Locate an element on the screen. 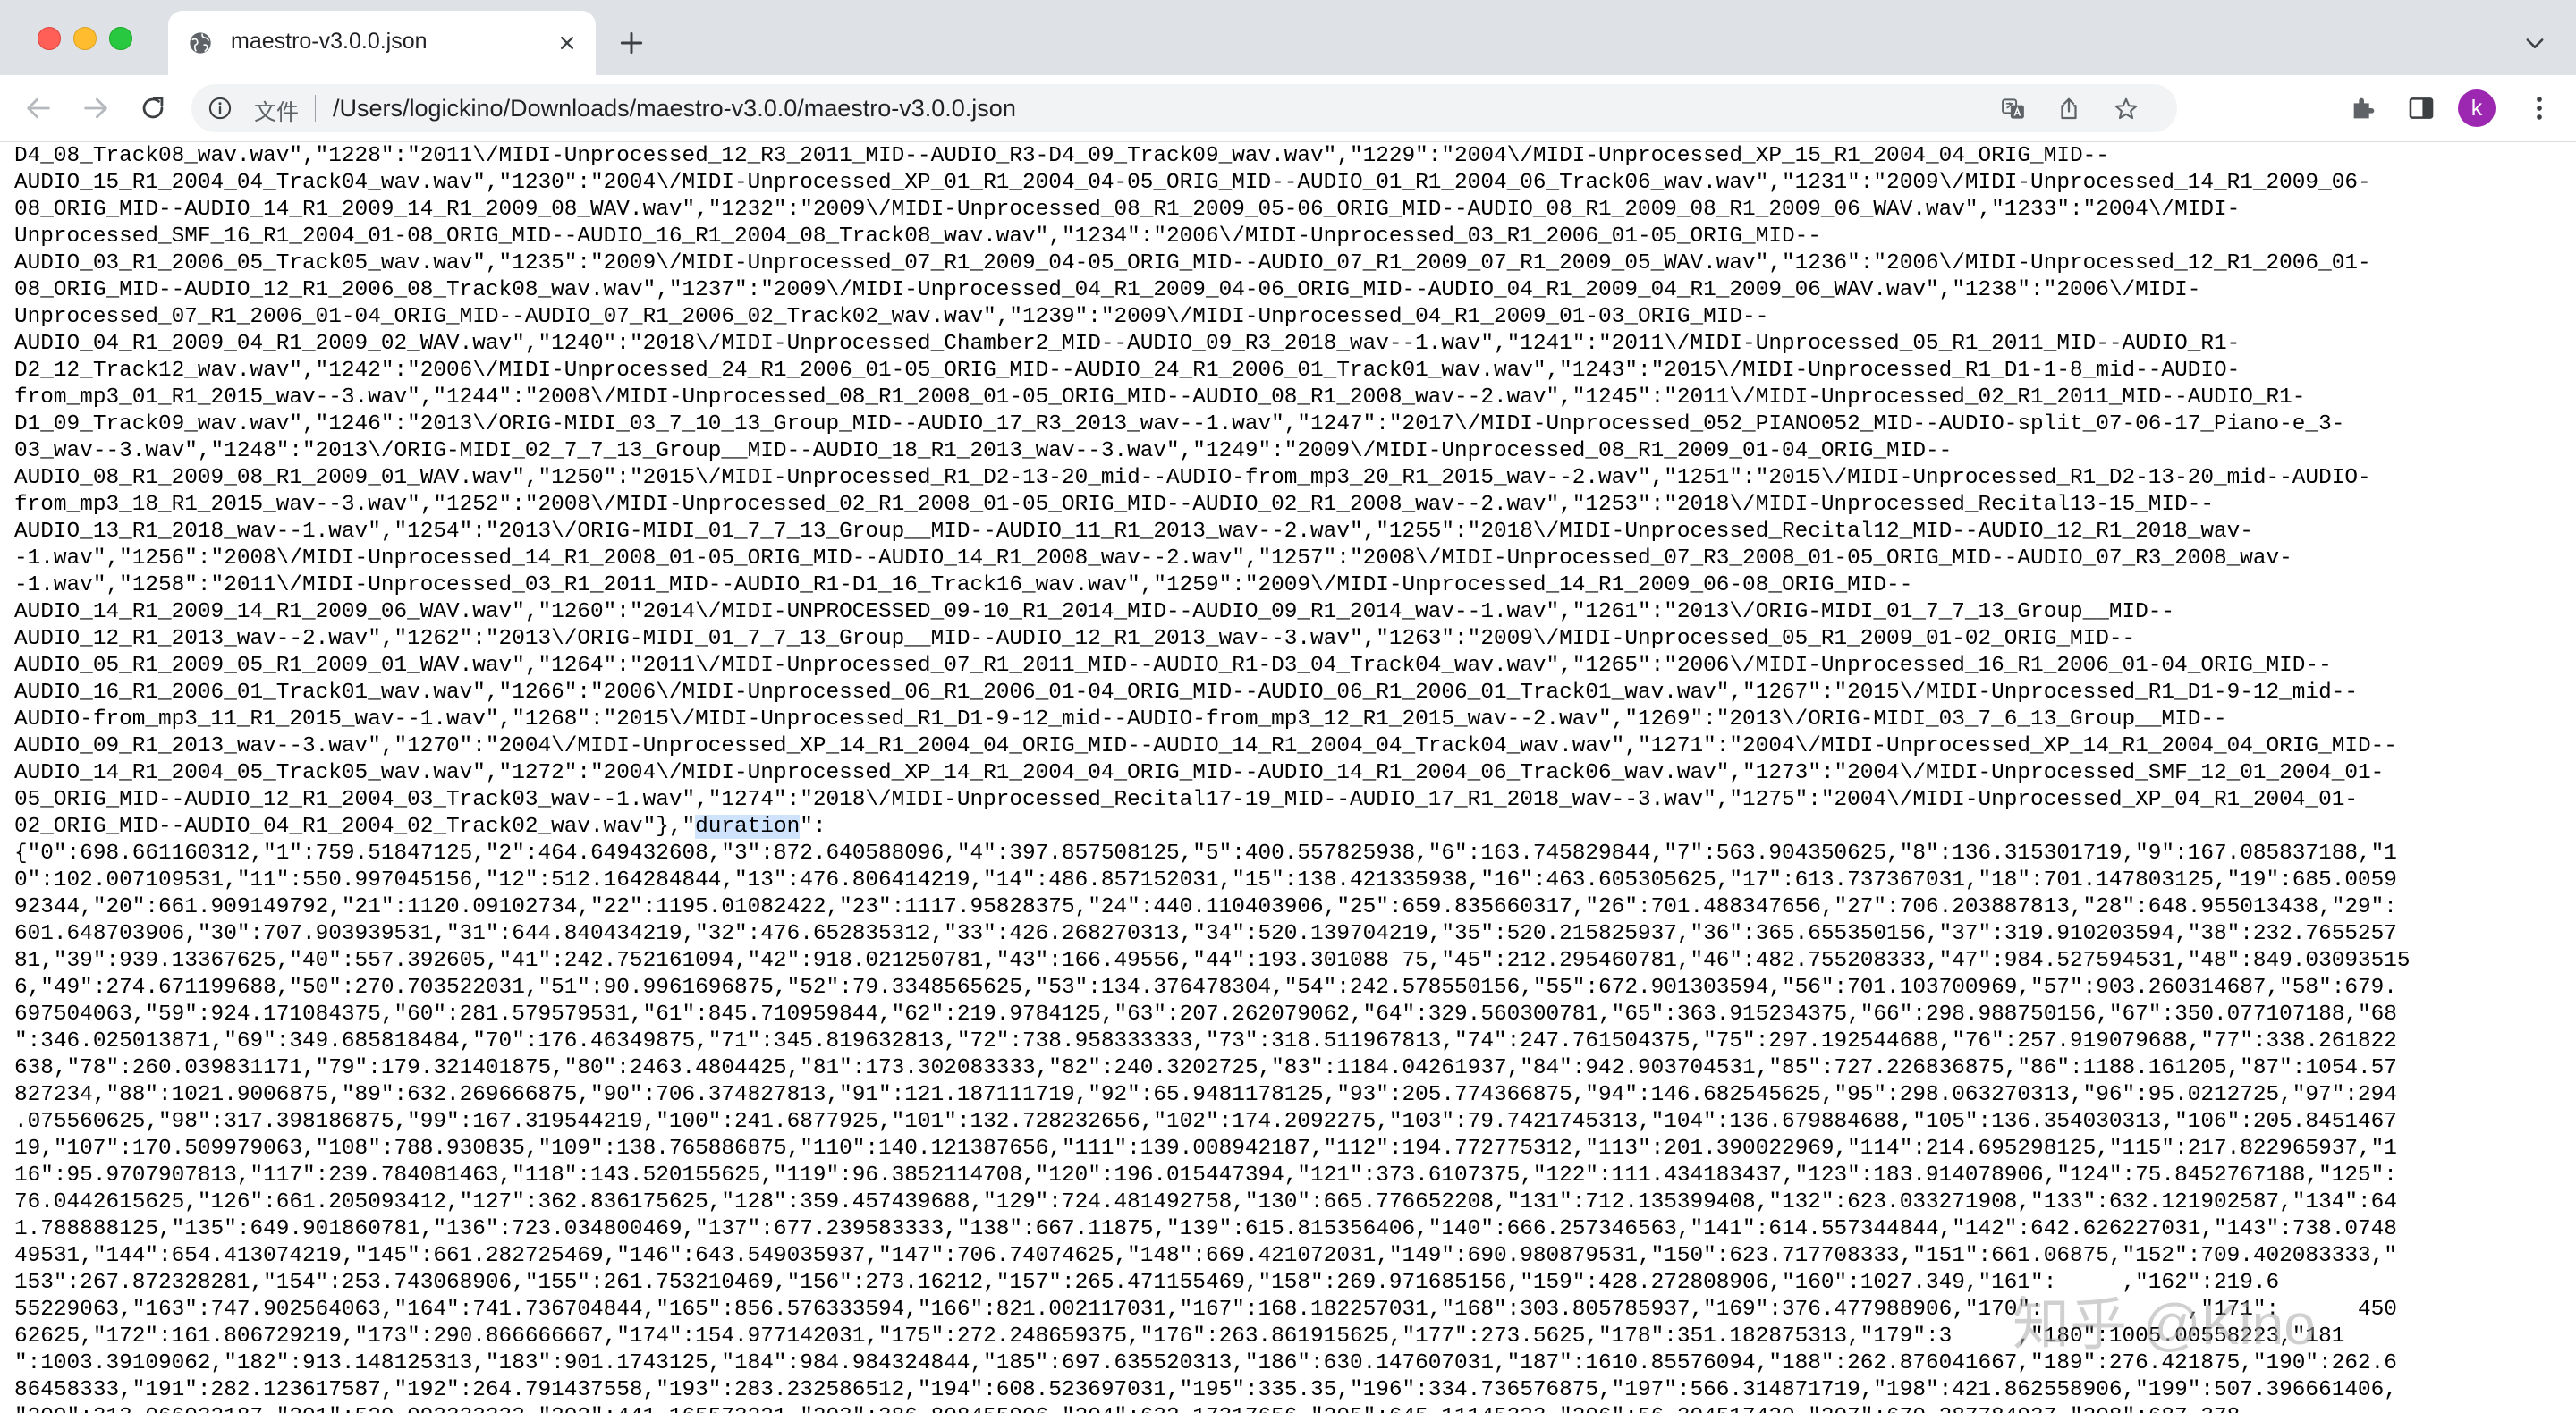  reload-icon is located at coordinates (153, 108).